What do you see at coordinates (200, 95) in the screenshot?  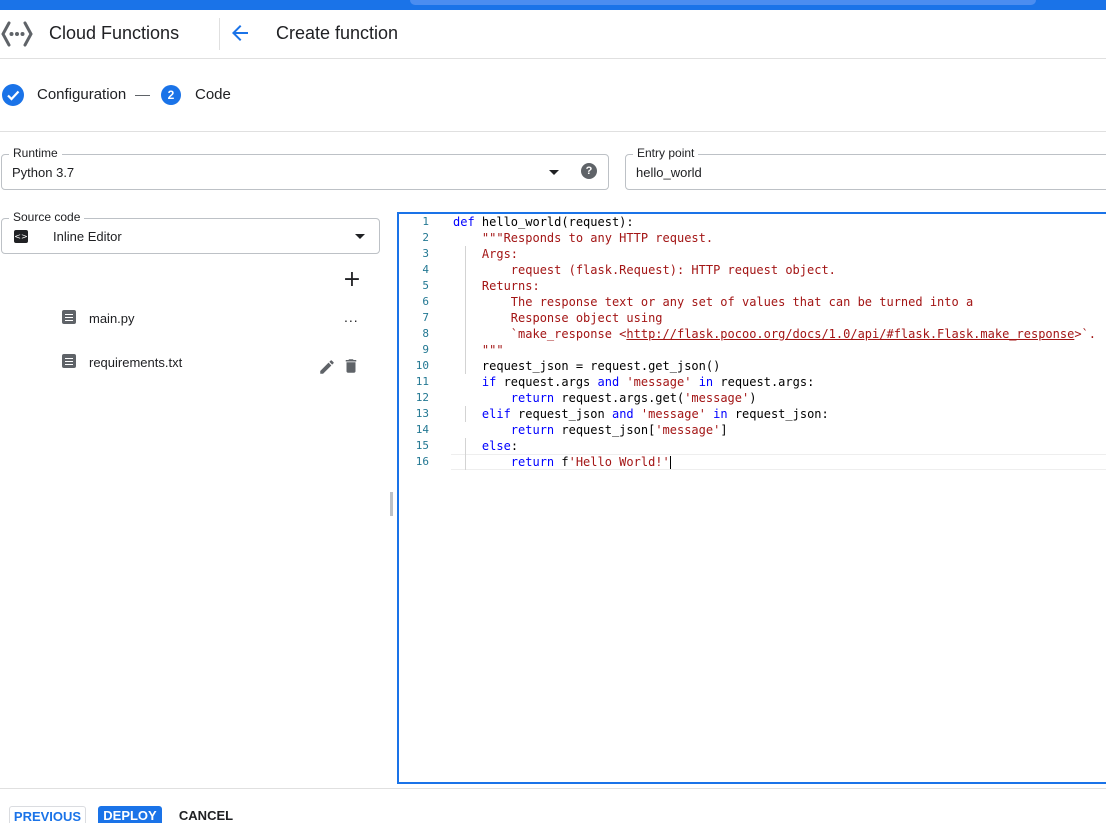 I see `stepper: Configuration 2 Code` at bounding box center [200, 95].